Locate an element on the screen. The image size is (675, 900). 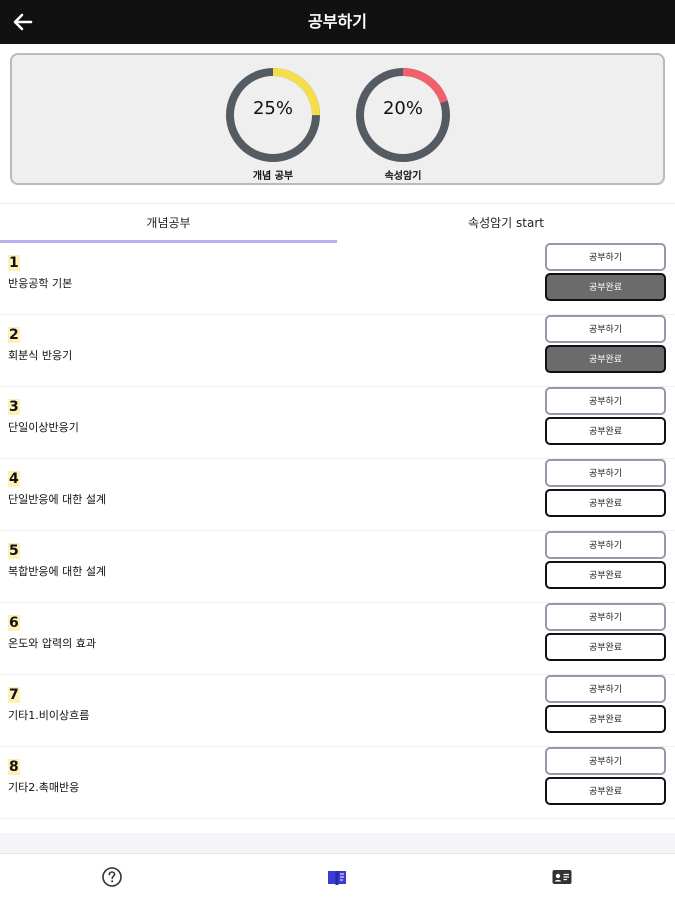
tab-concept-study: 개념공부 is located at coordinates (168, 224).